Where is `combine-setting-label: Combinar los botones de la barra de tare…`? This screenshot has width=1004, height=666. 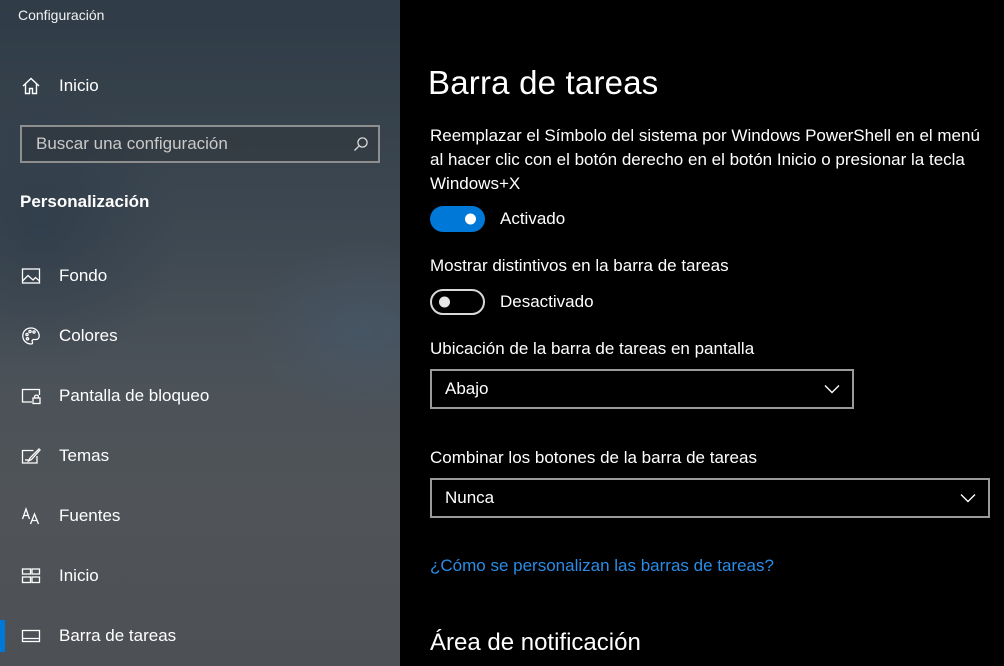 combine-setting-label: Combinar los botones de la barra de tare… is located at coordinates (593, 457).